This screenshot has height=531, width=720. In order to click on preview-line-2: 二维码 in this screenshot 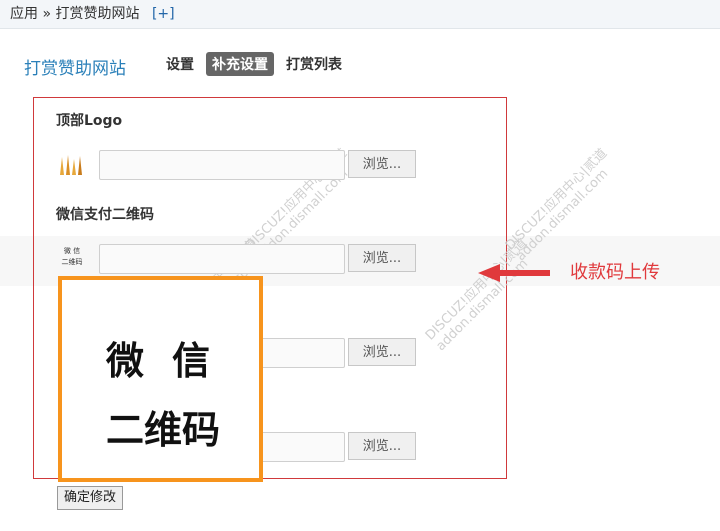, I will do `click(163, 430)`.